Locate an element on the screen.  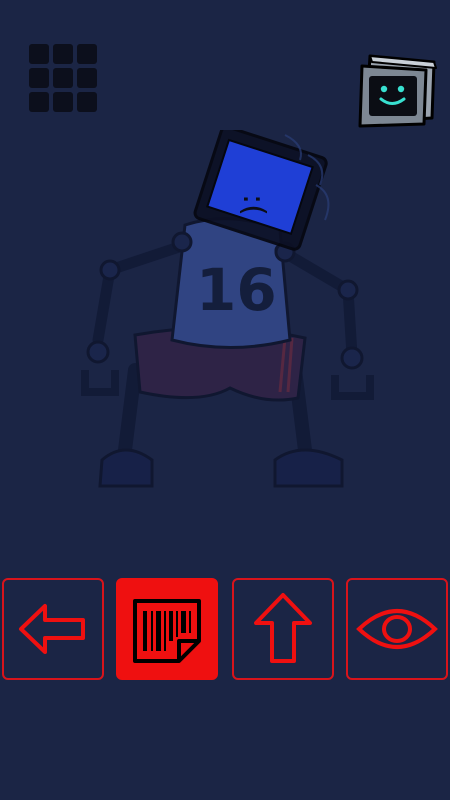
screen-face: :( is located at coordinates (253, 205).